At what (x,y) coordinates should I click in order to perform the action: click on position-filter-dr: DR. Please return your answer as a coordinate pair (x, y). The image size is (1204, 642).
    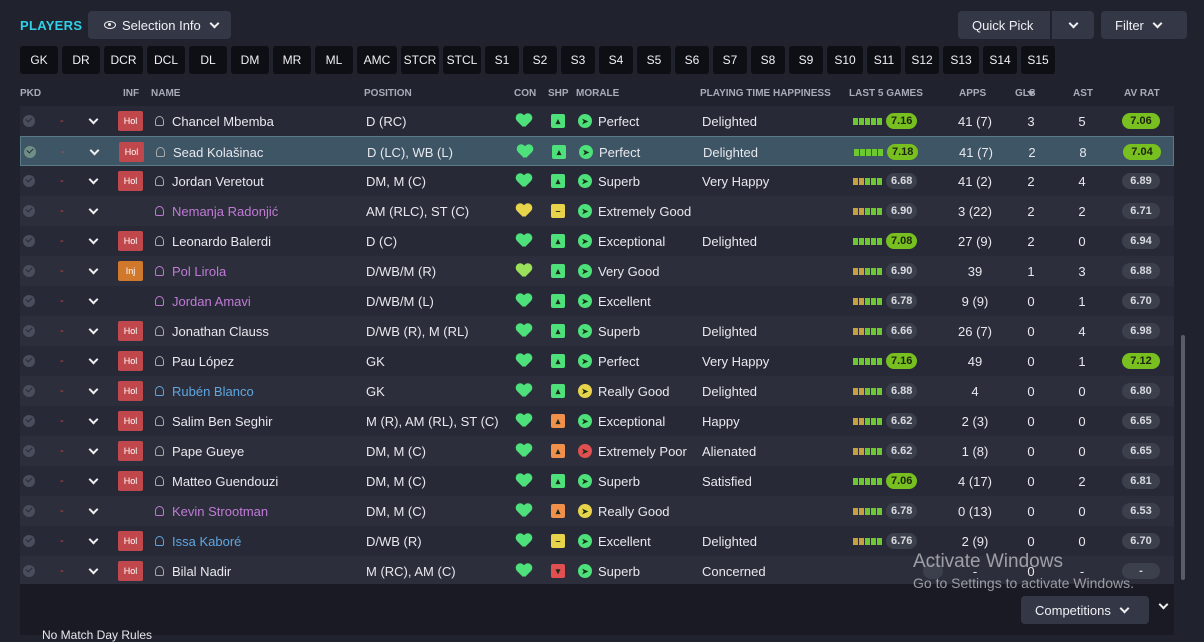
    Looking at the image, I should click on (81, 60).